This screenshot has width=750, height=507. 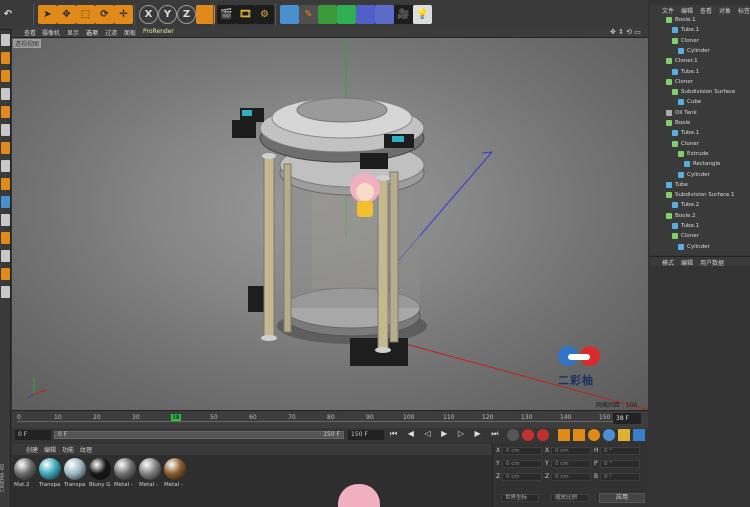 What do you see at coordinates (8, 14) in the screenshot?
I see `undo-icon: ↶` at bounding box center [8, 14].